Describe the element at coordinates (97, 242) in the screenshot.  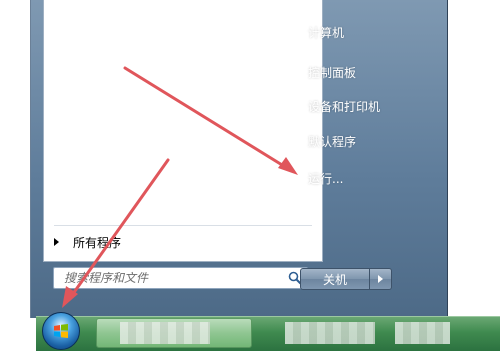
I see `all-programs-label: 所有程序` at that location.